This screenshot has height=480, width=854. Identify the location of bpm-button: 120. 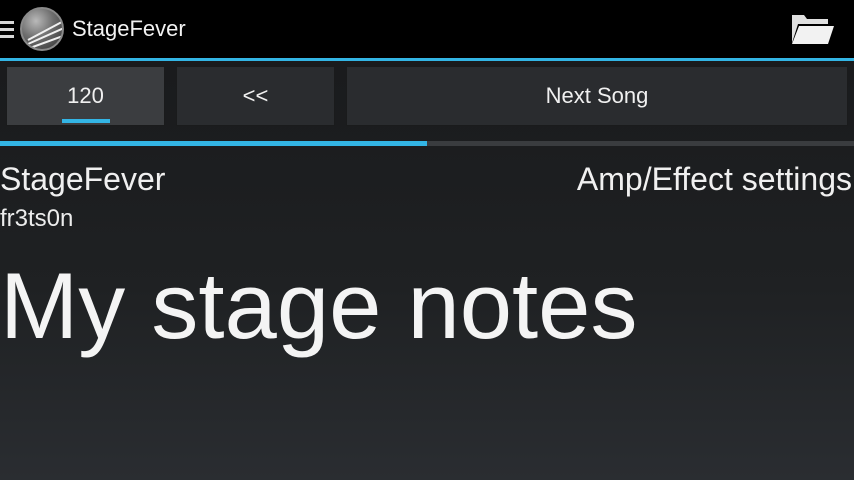
(85, 96).